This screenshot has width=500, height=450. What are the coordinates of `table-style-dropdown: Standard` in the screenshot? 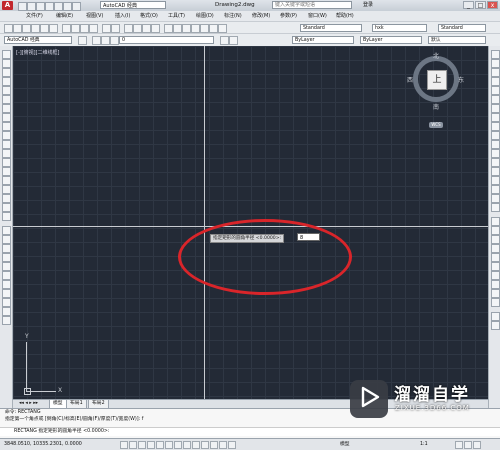 It's located at (462, 28).